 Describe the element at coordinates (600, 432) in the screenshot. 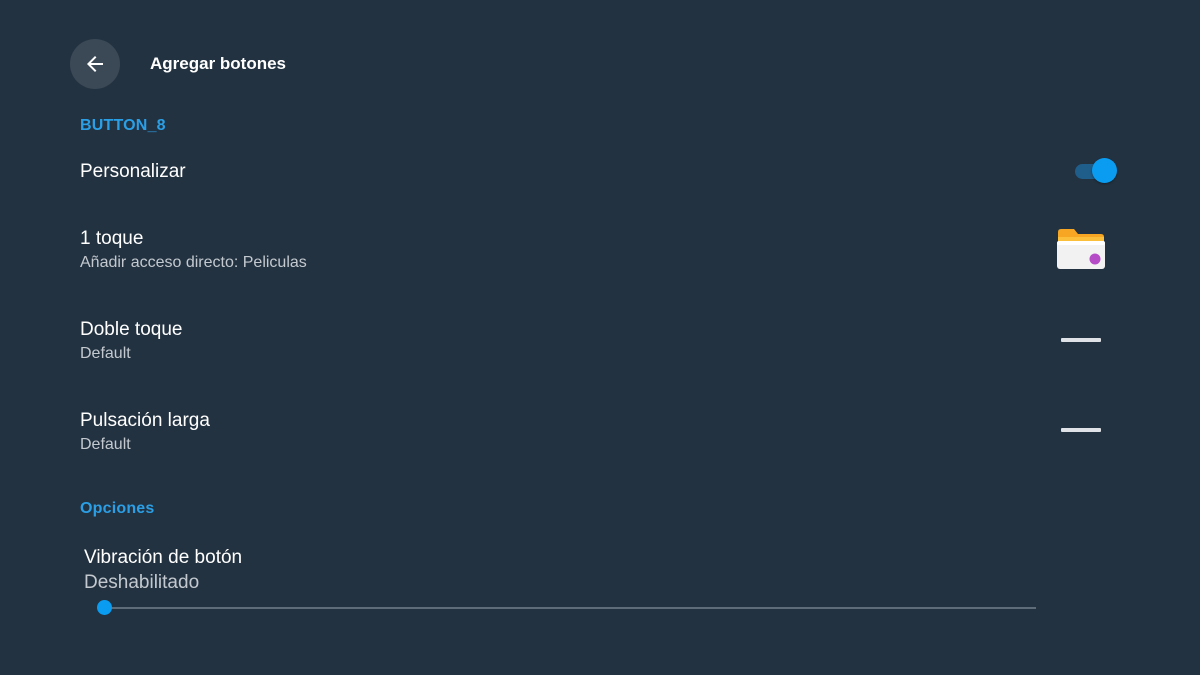

I see `long-press-row: Pulsación larga Default` at that location.